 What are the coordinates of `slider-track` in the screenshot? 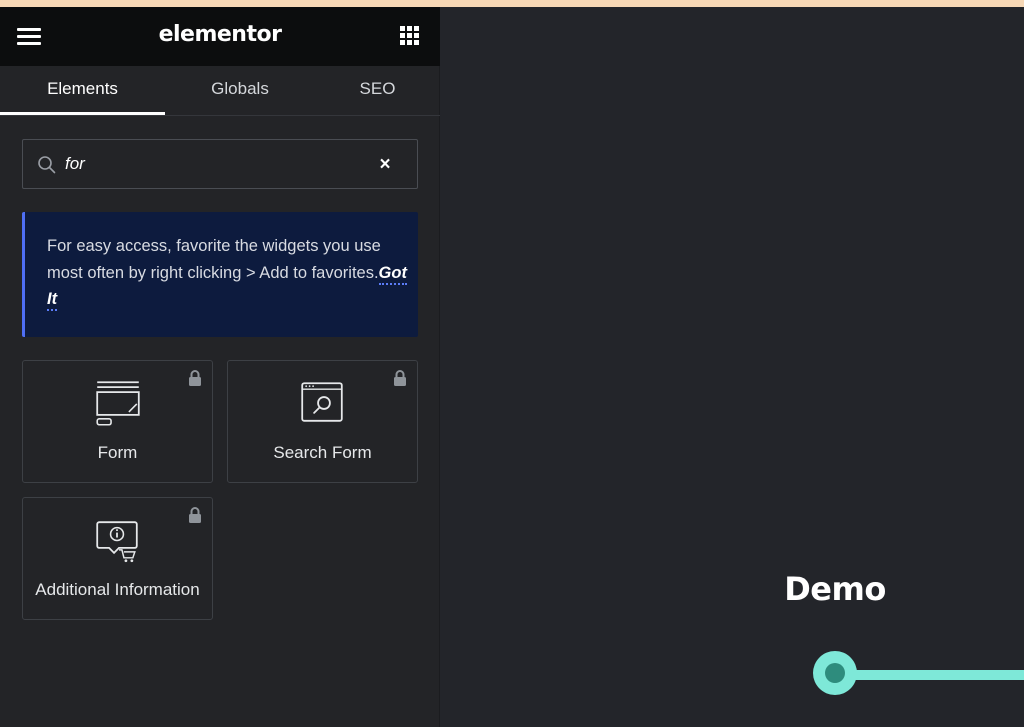 It's located at (932, 675).